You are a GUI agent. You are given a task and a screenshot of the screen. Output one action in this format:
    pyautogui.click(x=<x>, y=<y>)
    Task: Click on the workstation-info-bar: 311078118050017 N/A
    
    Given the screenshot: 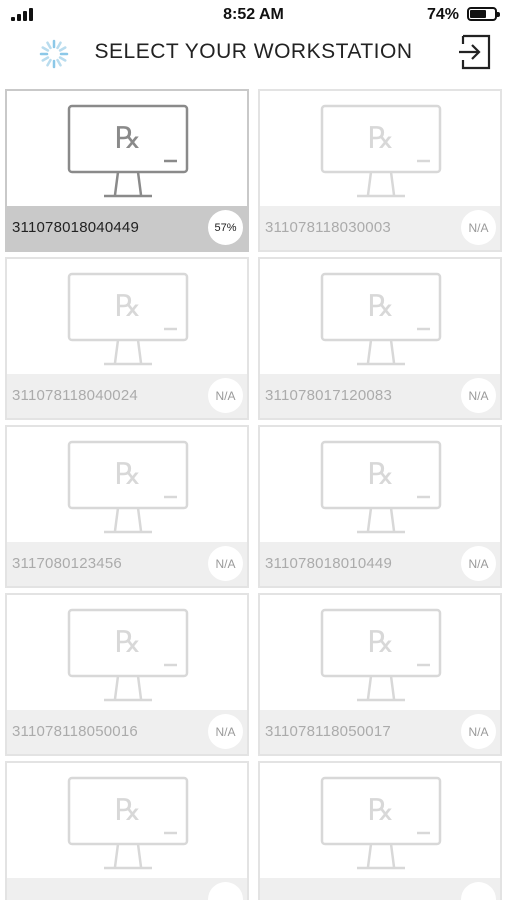 What is the action you would take?
    pyautogui.click(x=380, y=732)
    